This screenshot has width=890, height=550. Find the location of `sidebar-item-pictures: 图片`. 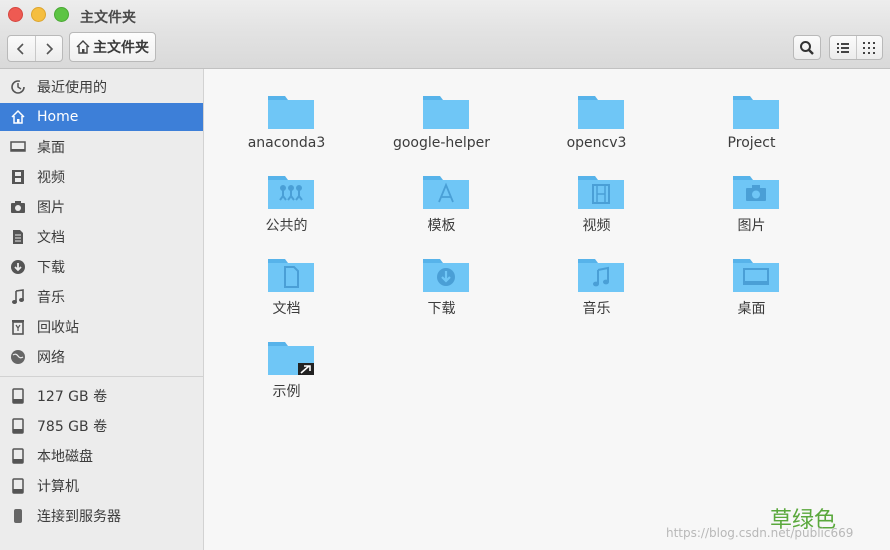

sidebar-item-pictures: 图片 is located at coordinates (101, 207).